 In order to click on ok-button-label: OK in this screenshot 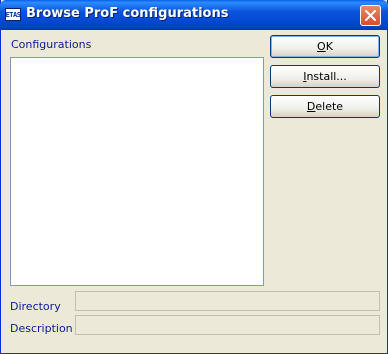, I will do `click(325, 46)`.